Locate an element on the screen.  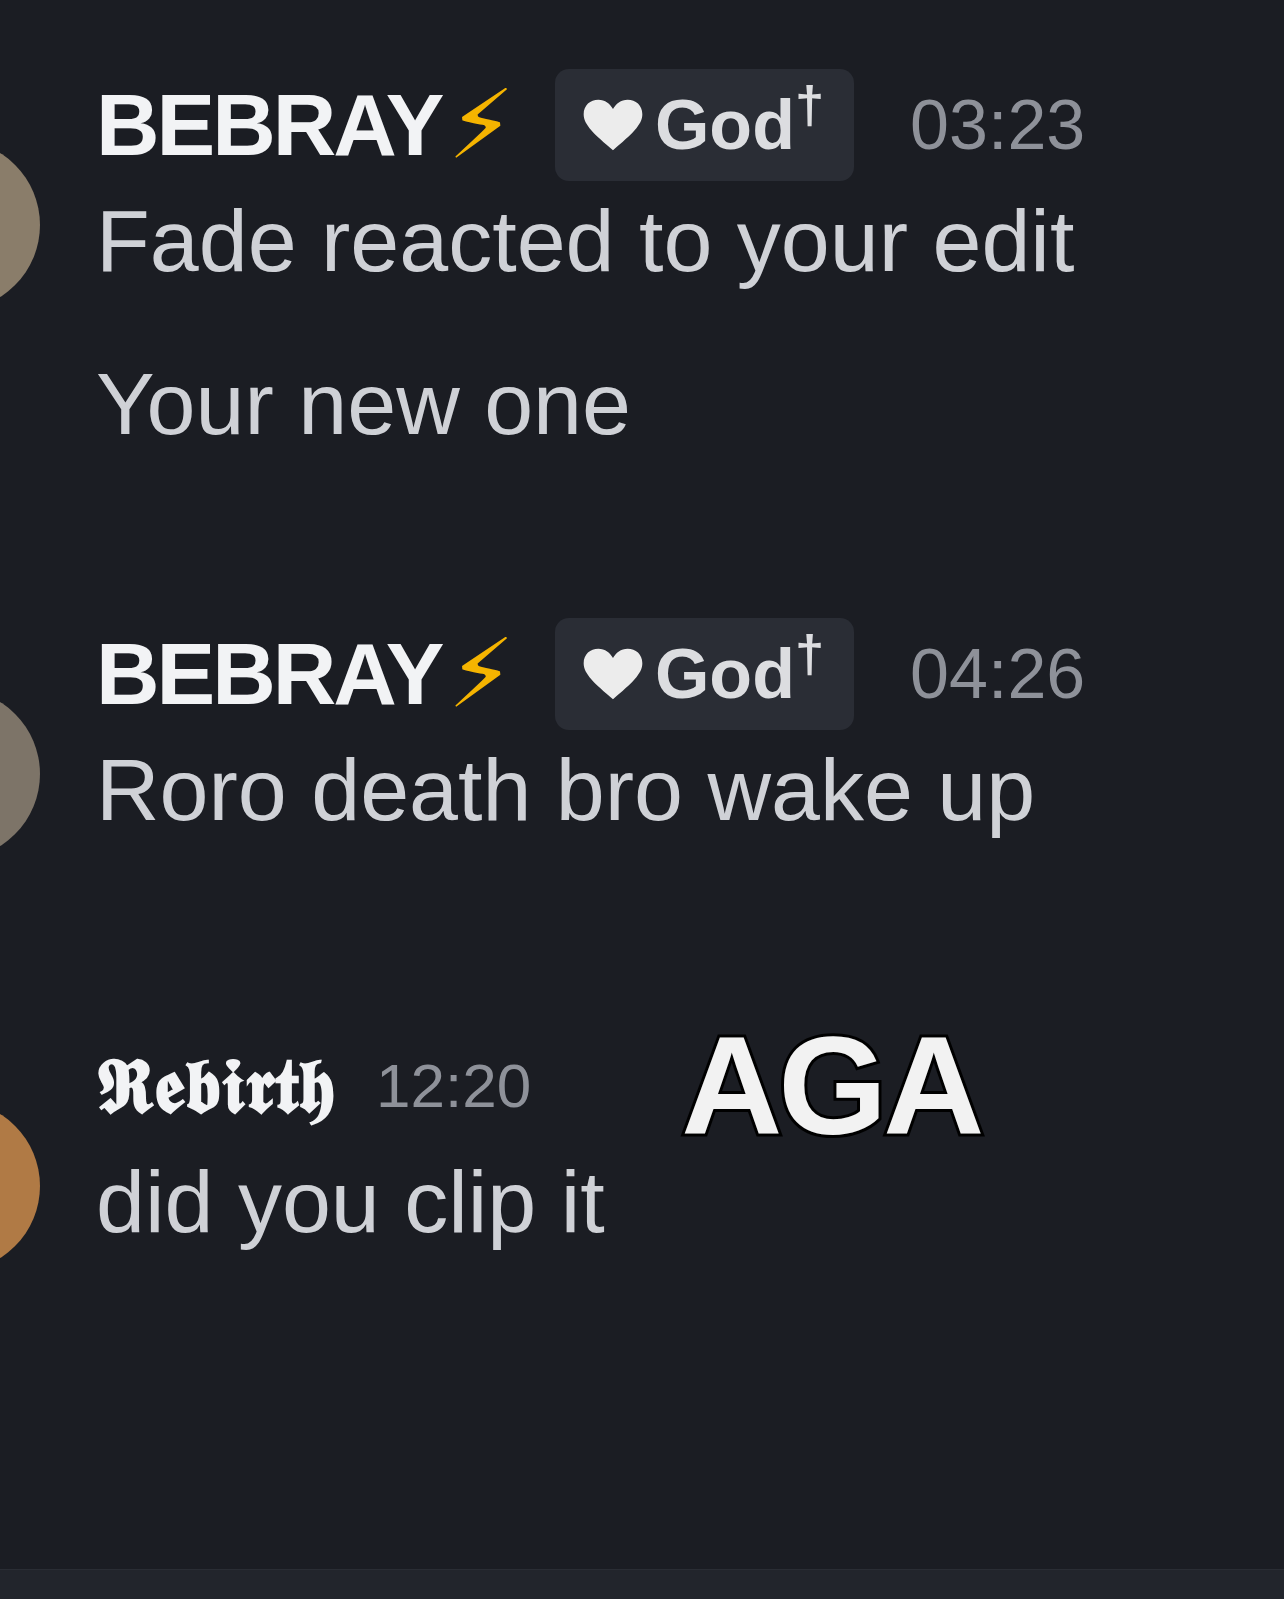
timestamp: 03:23 is located at coordinates (998, 125).